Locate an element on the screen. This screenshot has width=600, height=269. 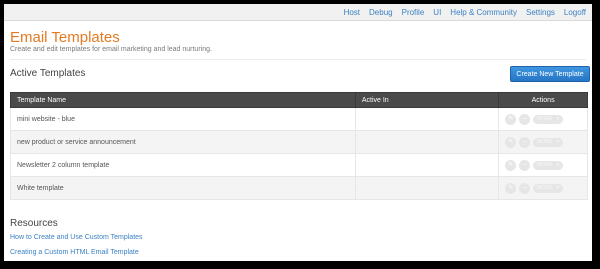
resource-link-html-template: Creating a Custom HTML Email Template is located at coordinates (74, 252).